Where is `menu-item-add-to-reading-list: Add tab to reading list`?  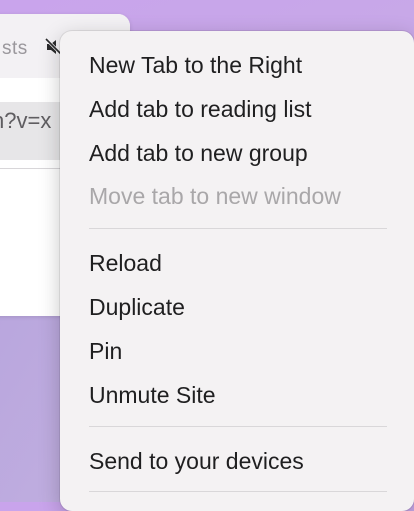
menu-item-add-to-reading-list: Add tab to reading list is located at coordinates (200, 109).